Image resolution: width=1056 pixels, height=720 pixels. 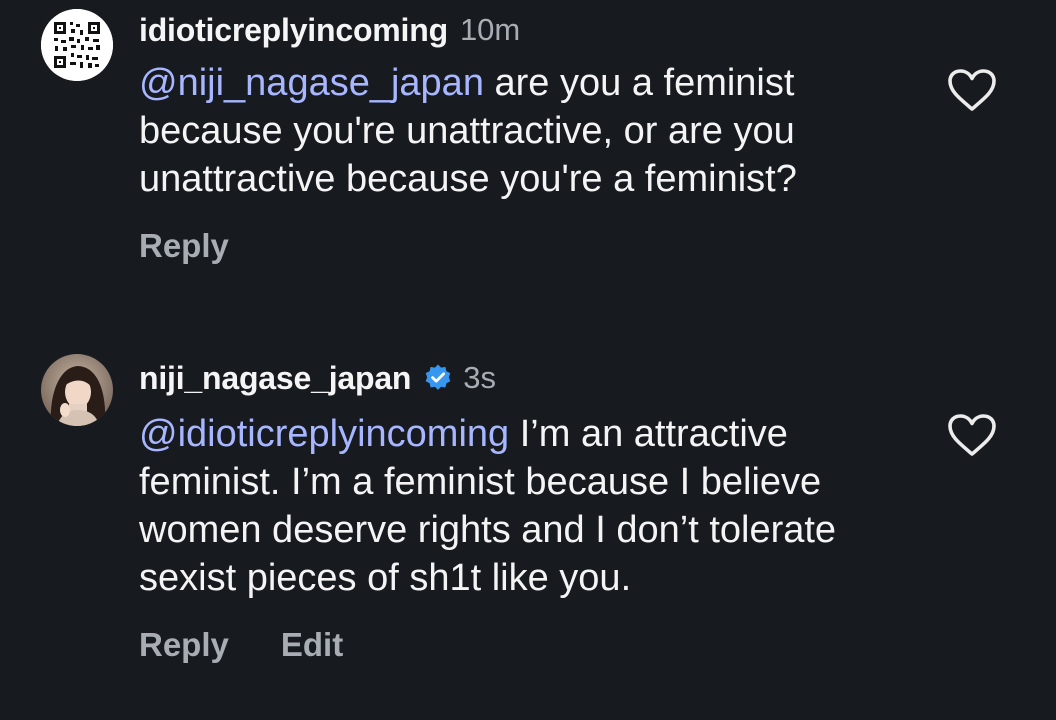 I want to click on mention-link: @idioticreplyincoming, so click(x=324, y=434).